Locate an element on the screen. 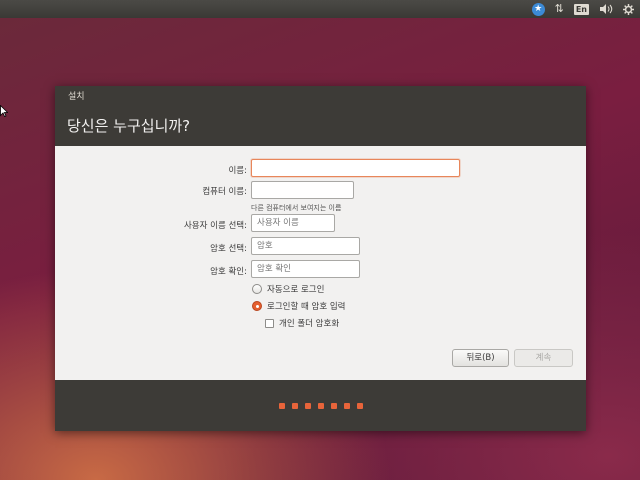 The image size is (640, 480). name-input is located at coordinates (355, 168).